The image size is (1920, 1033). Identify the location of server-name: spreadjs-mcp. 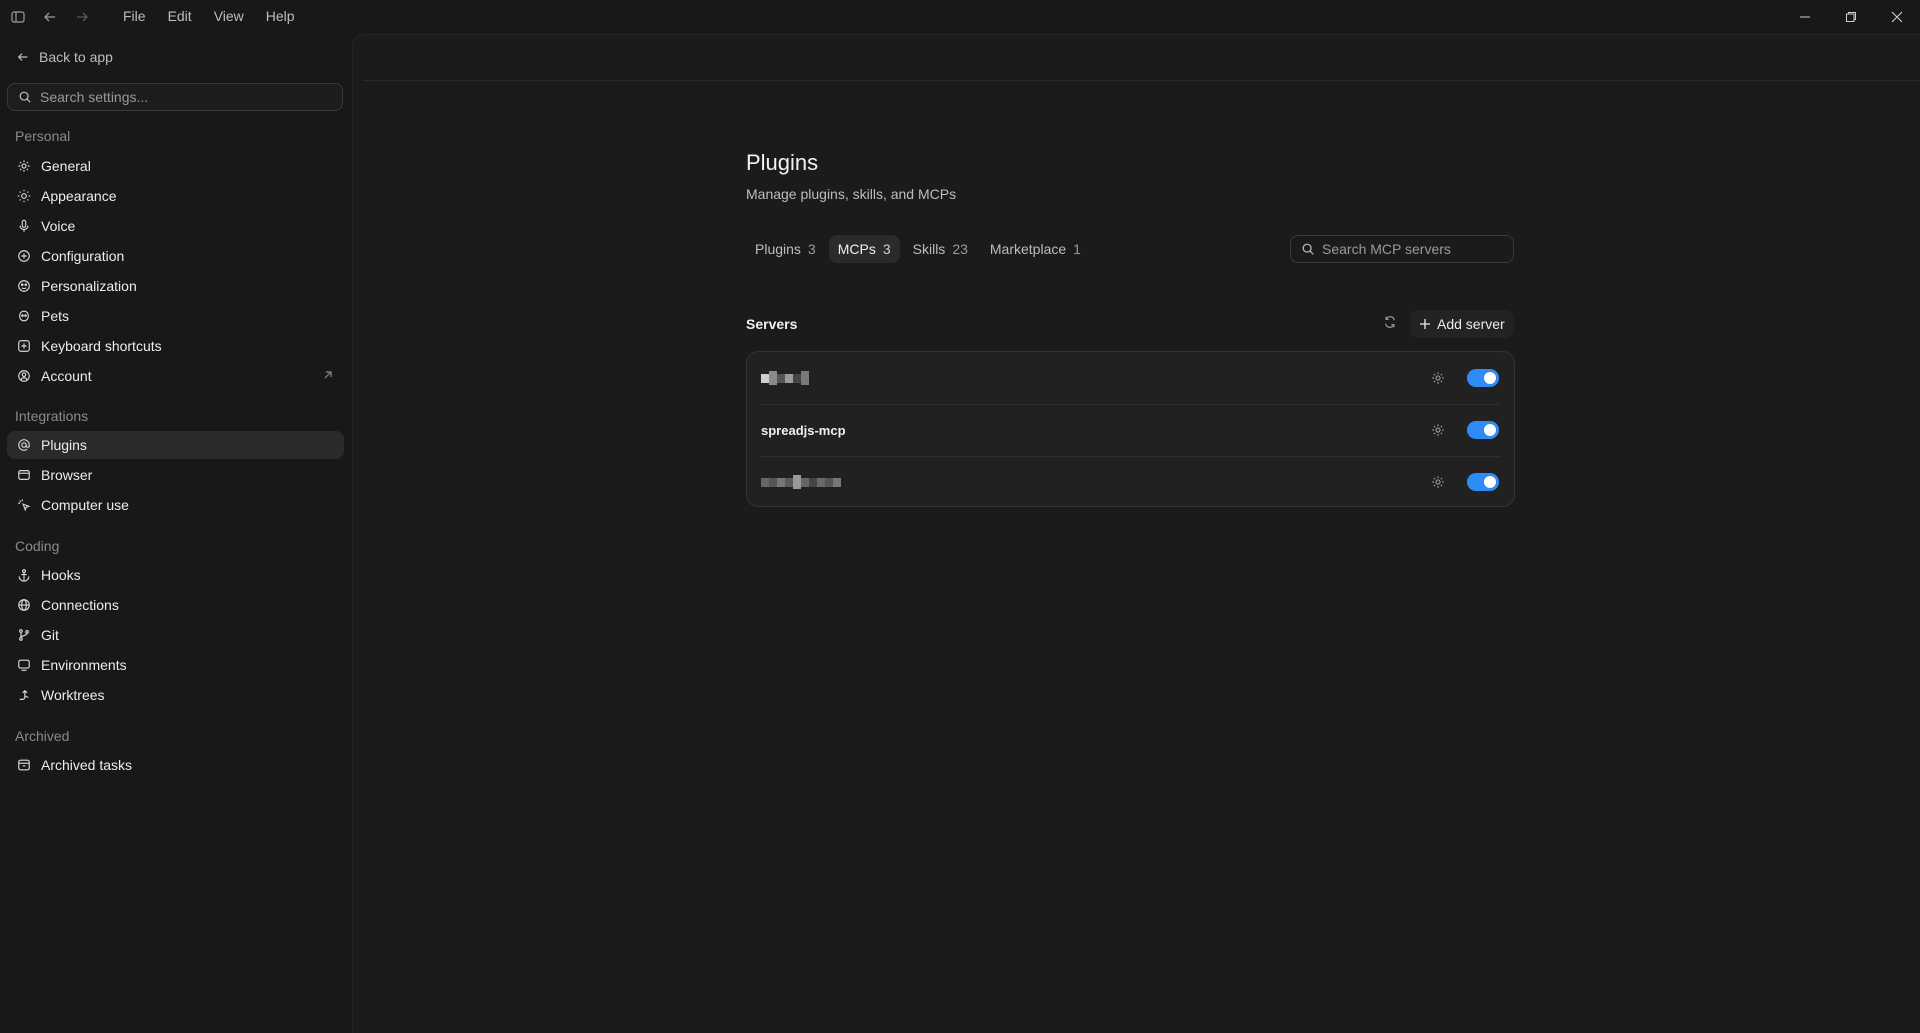
(803, 430).